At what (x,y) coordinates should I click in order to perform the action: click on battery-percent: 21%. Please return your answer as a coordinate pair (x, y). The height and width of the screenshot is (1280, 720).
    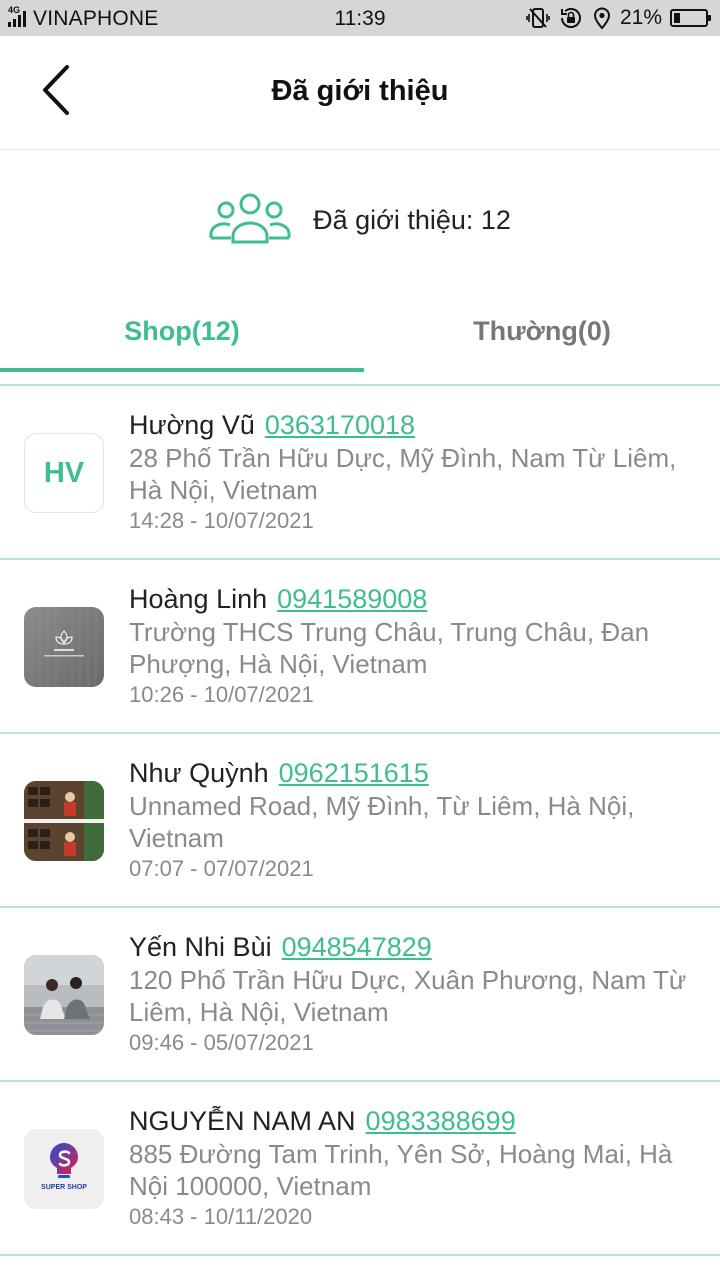
    Looking at the image, I should click on (640, 17).